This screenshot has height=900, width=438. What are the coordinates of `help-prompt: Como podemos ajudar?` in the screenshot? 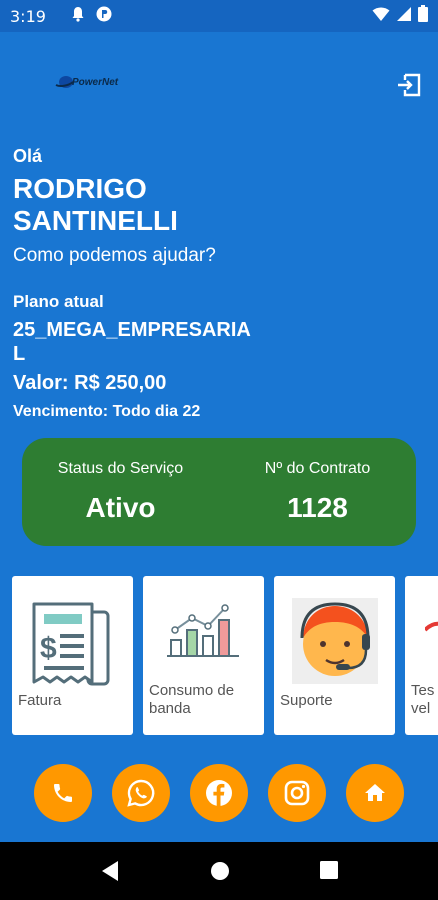 It's located at (114, 255).